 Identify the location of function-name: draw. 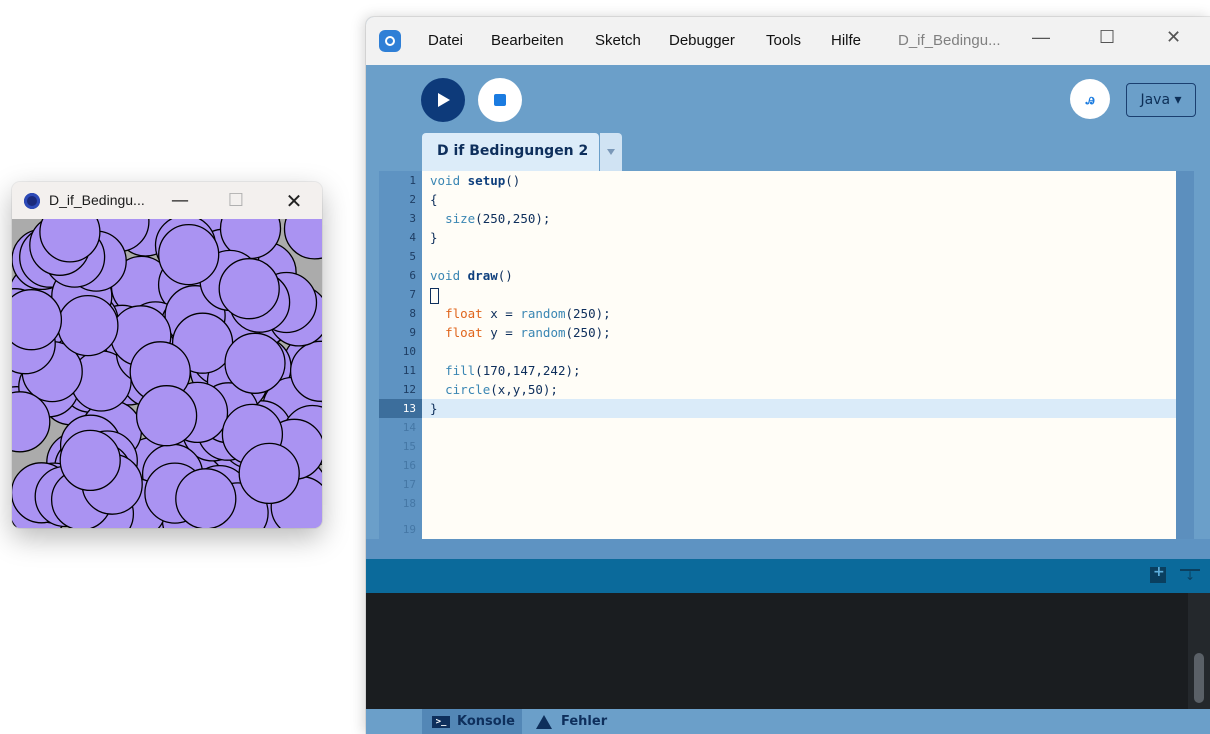
(482, 275).